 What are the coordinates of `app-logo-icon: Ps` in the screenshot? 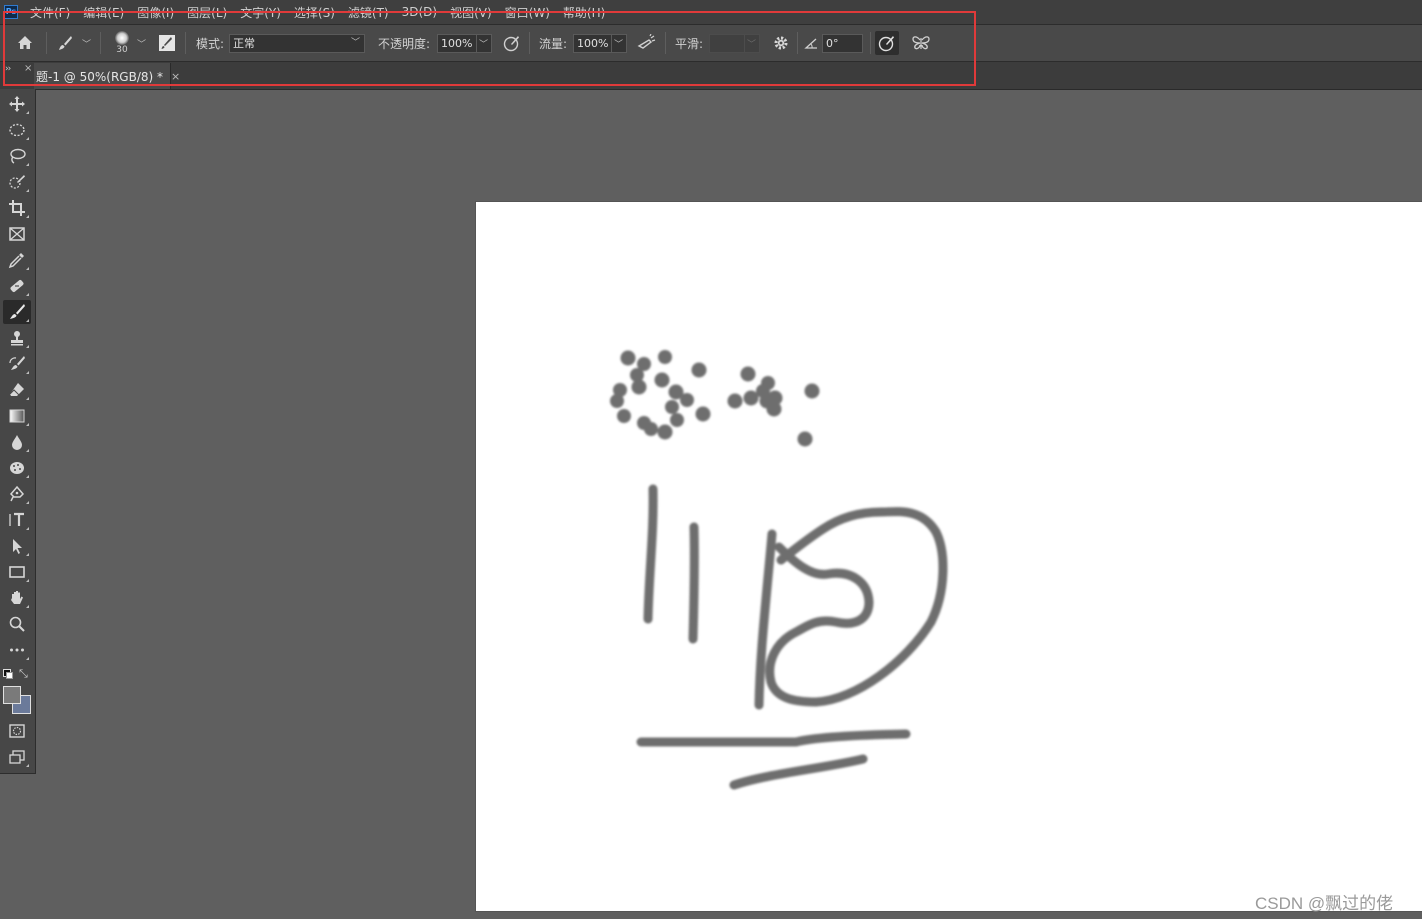 It's located at (11, 12).